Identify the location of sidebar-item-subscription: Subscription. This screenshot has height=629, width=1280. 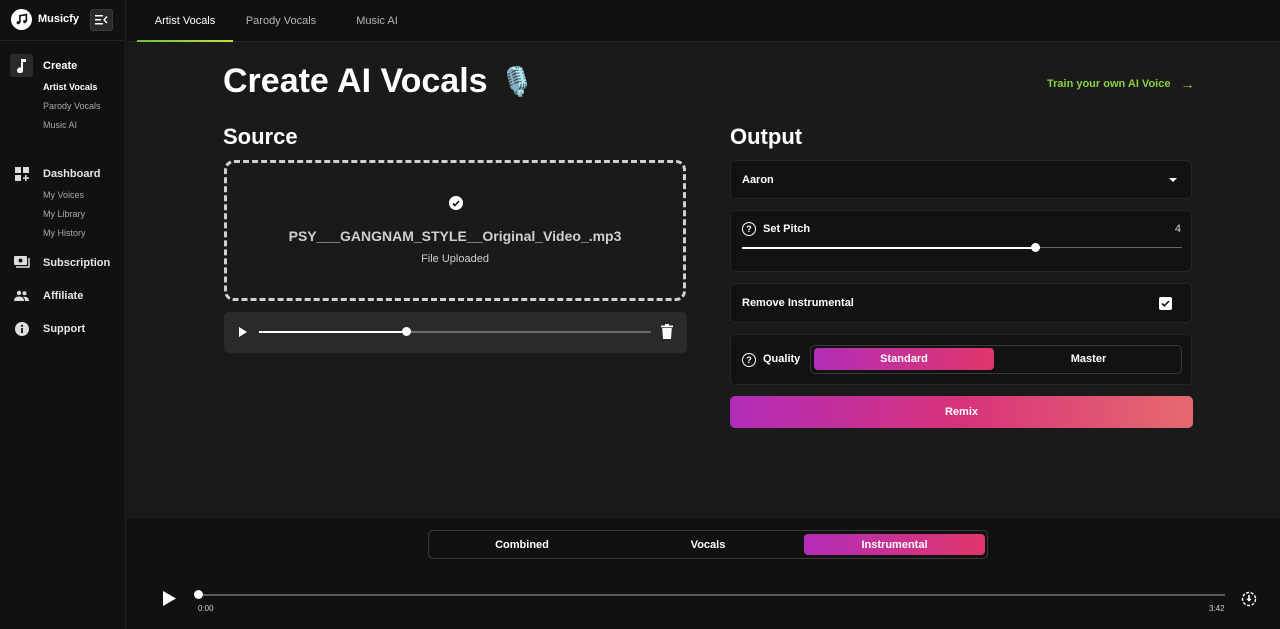
(63, 263).